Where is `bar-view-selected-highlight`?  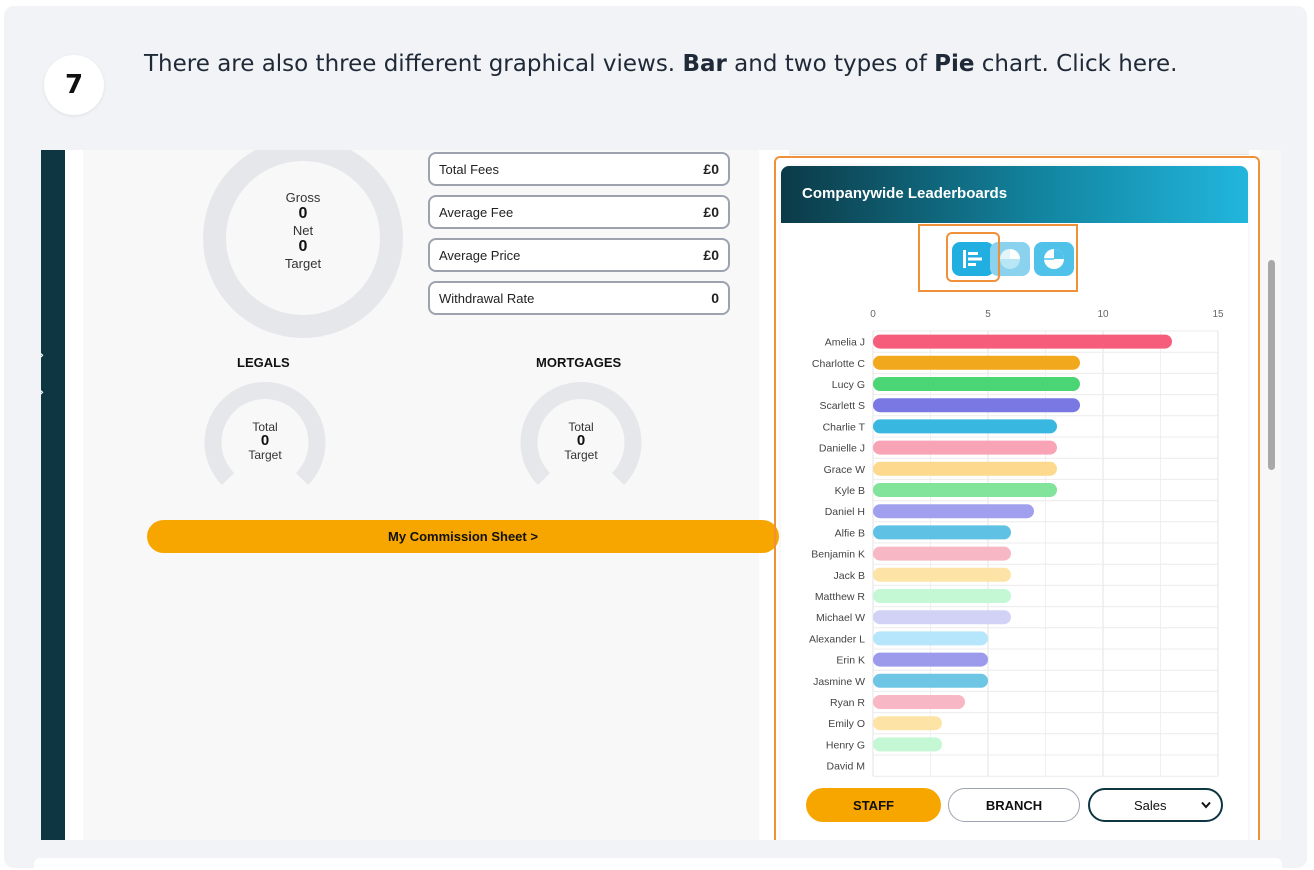 bar-view-selected-highlight is located at coordinates (973, 257).